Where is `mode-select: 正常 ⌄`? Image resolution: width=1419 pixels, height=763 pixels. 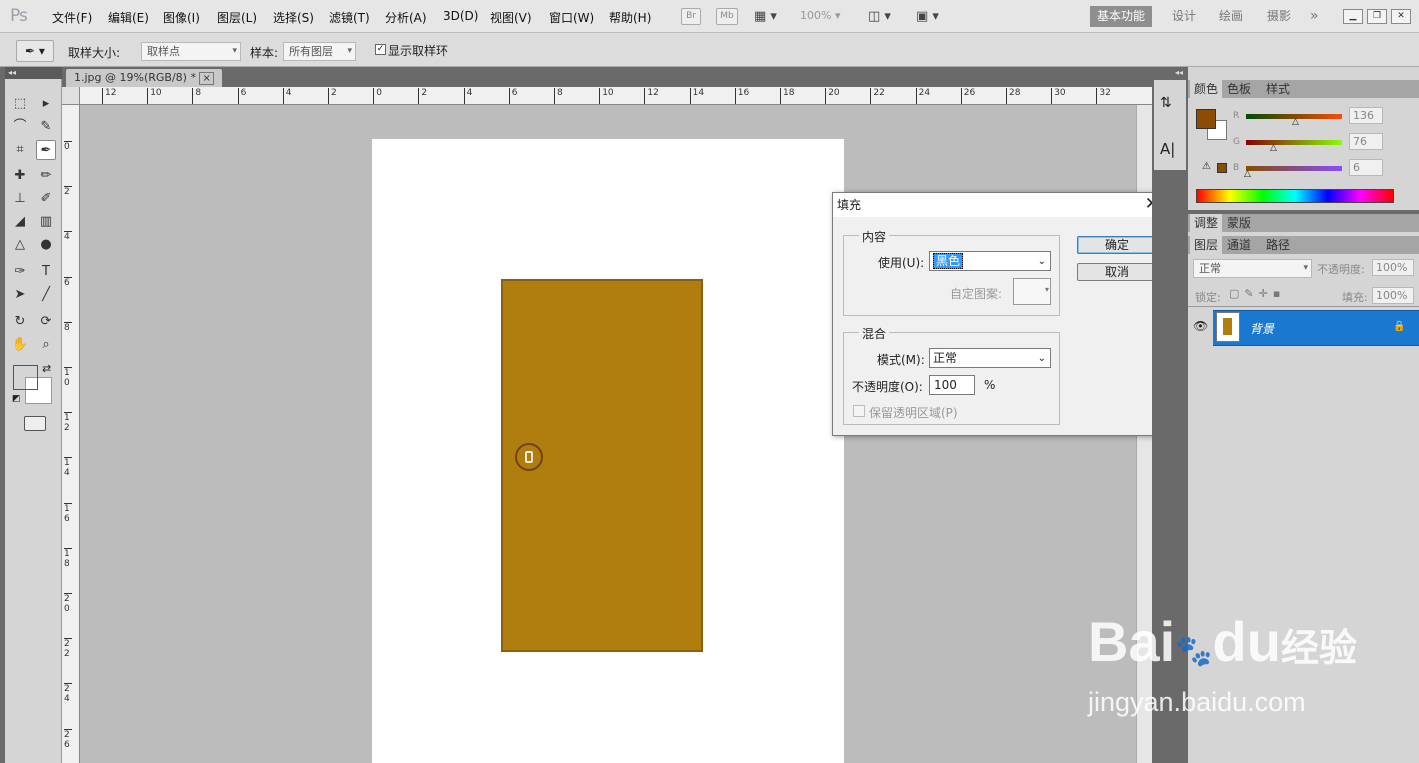
mode-select: 正常 ⌄ is located at coordinates (990, 358).